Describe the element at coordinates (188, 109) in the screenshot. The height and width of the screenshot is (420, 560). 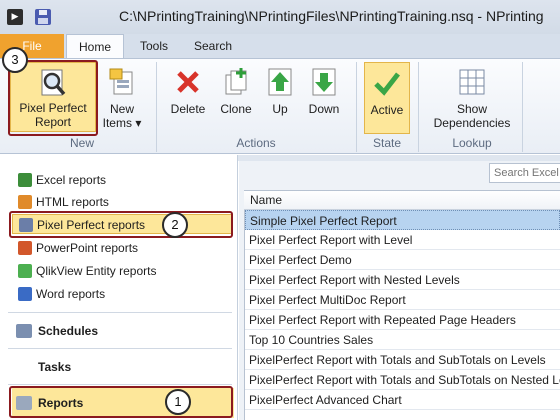
I see `delete-label: Delete` at that location.